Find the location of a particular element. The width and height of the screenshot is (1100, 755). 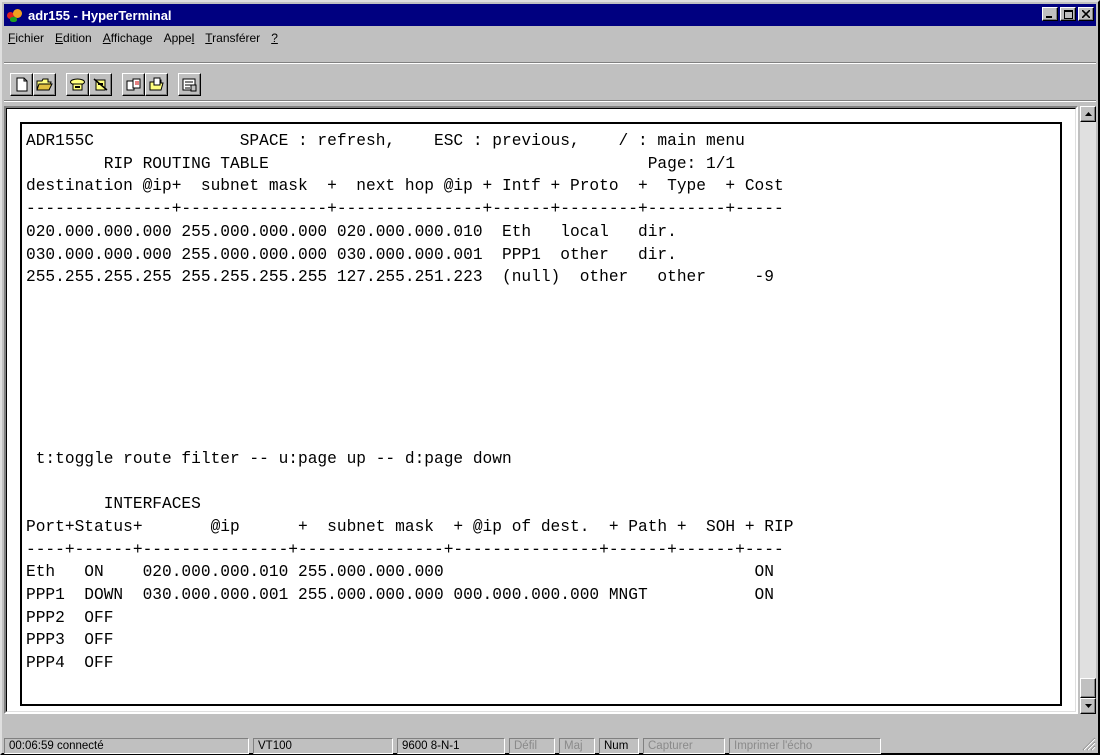

status-scroll: Défil is located at coordinates (532, 746).